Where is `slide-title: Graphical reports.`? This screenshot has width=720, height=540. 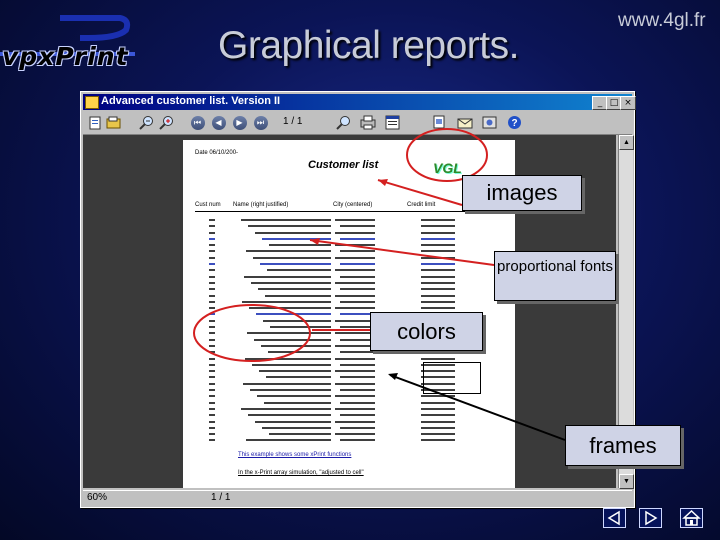 slide-title: Graphical reports. is located at coordinates (368, 45).